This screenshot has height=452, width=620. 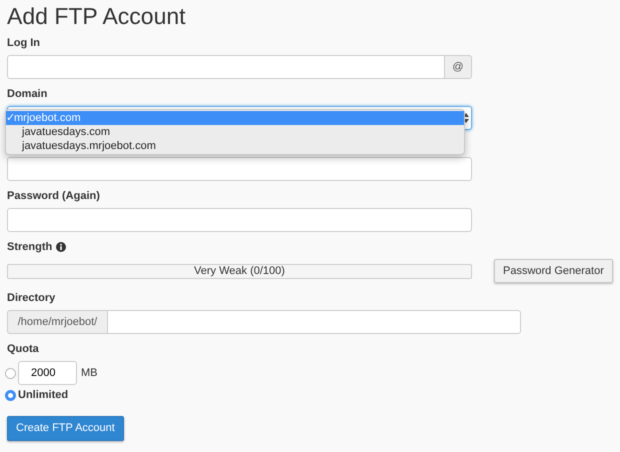 What do you see at coordinates (27, 94) in the screenshot?
I see `field-label: Domain` at bounding box center [27, 94].